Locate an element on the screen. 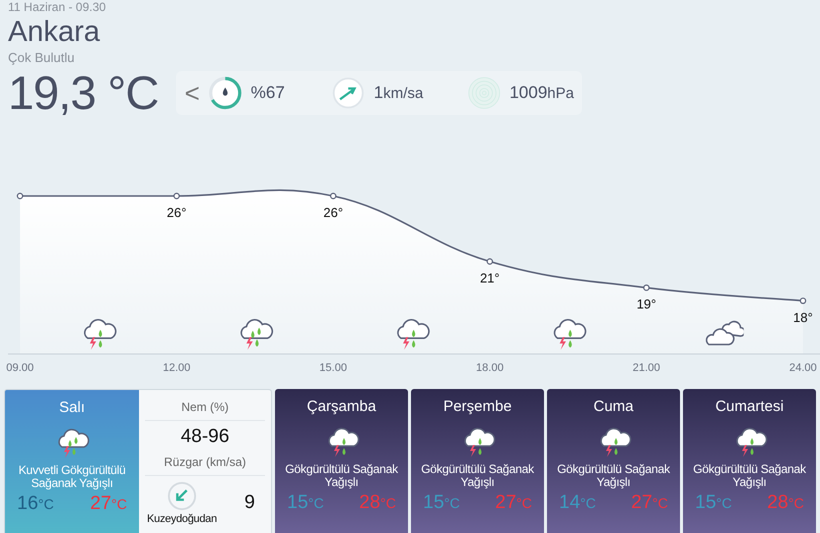  wind-speed: 1km/sa is located at coordinates (399, 93).